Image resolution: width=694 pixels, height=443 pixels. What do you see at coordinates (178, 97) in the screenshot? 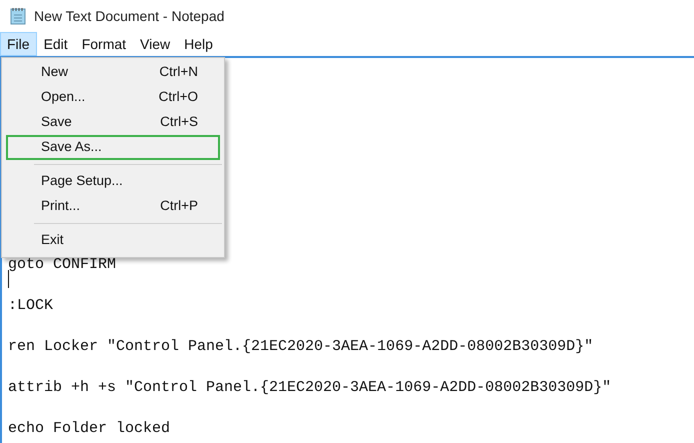
I see `shortcut-label: Ctrl+O` at bounding box center [178, 97].